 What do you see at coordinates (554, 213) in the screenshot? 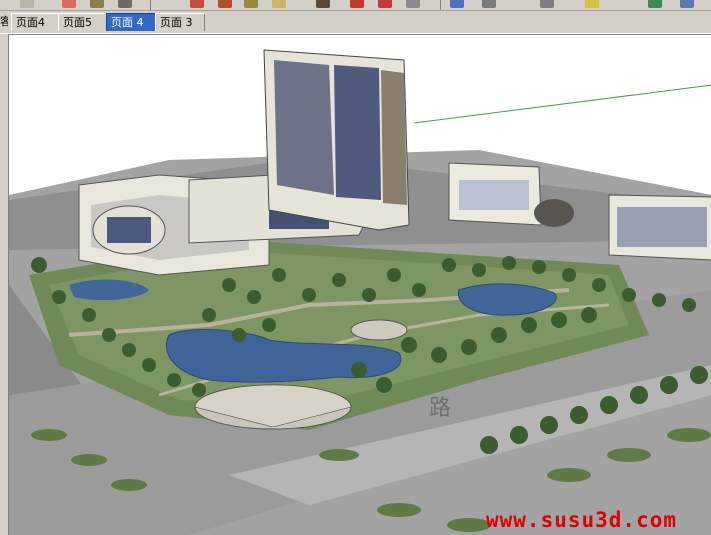
I see `cylinder-building` at bounding box center [554, 213].